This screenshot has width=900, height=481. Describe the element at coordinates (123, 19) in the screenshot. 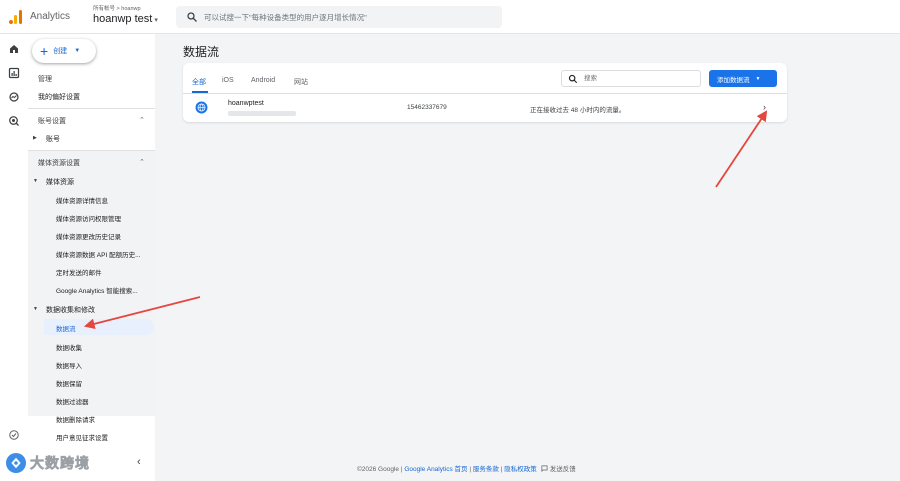

I see `property-name: hoanwp test` at that location.